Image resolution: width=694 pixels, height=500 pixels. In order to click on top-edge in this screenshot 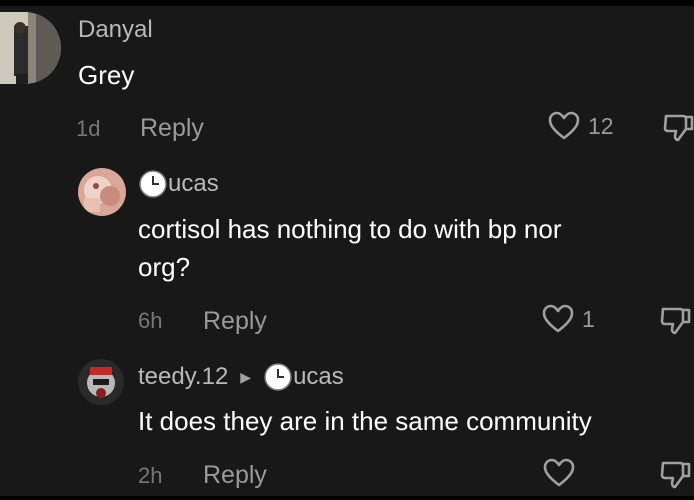, I will do `click(347, 3)`.